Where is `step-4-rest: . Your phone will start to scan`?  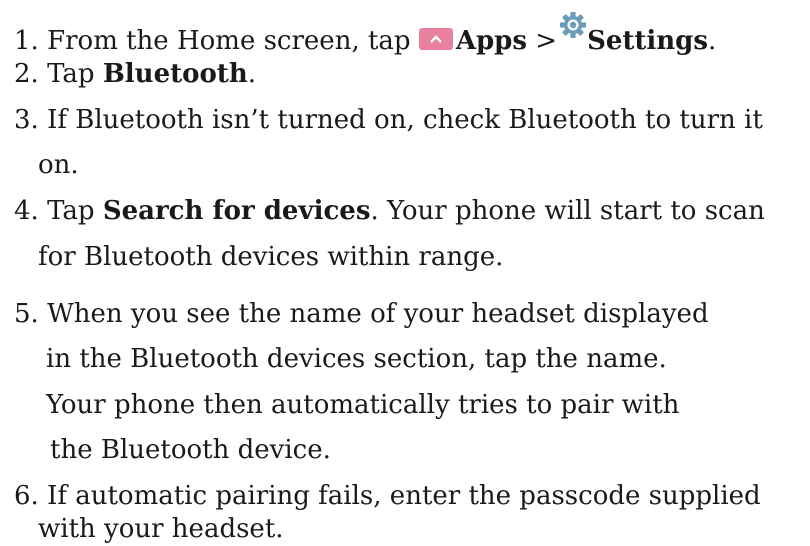 step-4-rest: . Your phone will start to scan is located at coordinates (567, 211).